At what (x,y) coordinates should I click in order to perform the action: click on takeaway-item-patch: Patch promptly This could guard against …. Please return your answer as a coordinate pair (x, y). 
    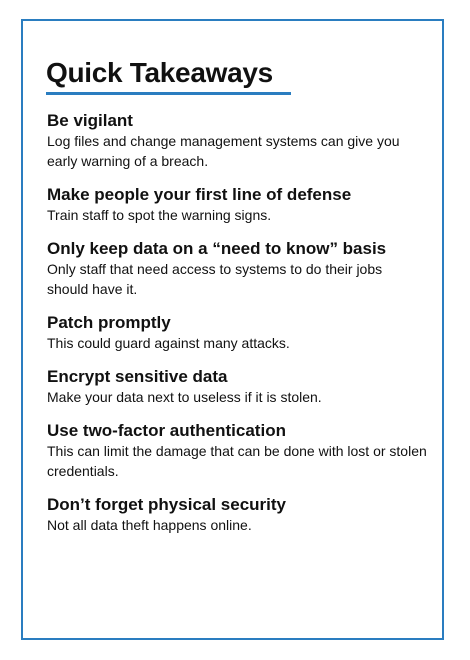
    Looking at the image, I should click on (237, 333).